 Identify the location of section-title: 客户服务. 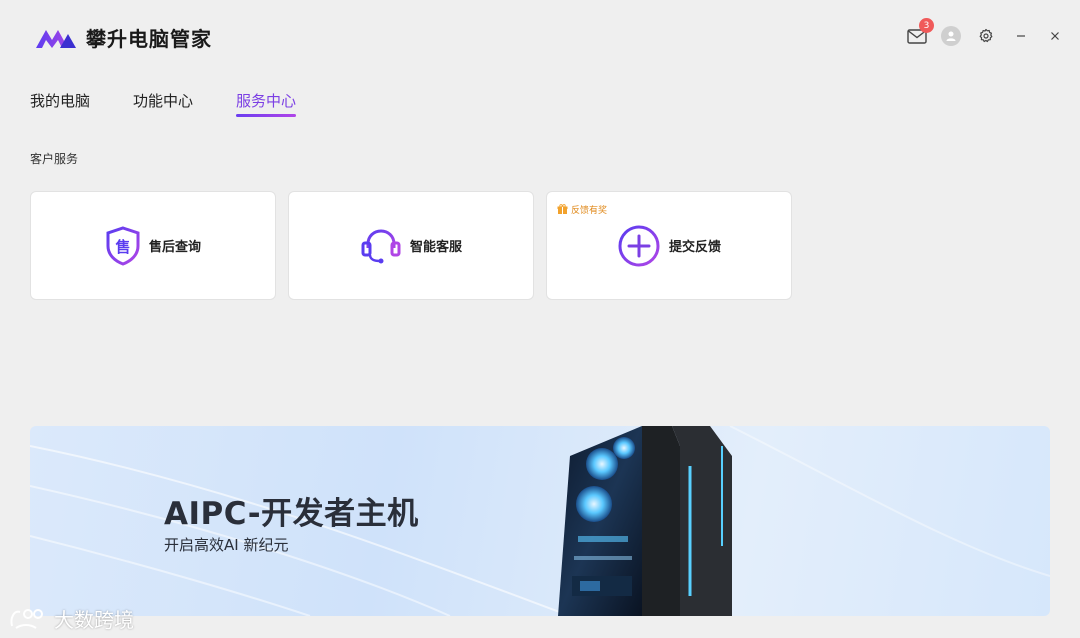
(54, 159).